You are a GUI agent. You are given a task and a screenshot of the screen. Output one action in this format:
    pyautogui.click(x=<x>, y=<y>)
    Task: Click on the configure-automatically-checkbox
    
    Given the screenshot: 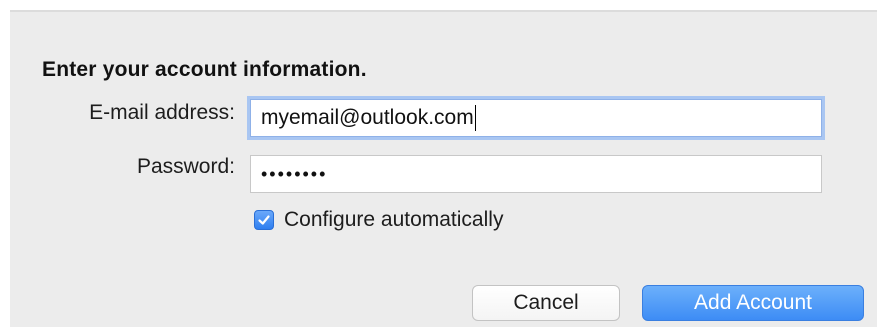 What is the action you would take?
    pyautogui.click(x=264, y=220)
    